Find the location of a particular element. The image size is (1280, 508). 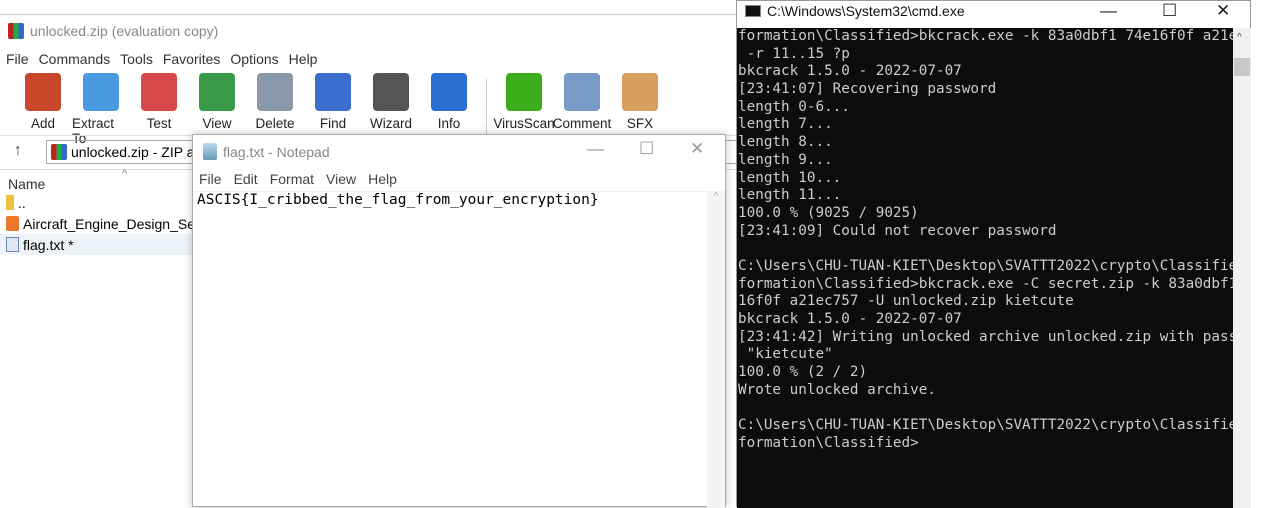

console-line: -r 11..15 ?p is located at coordinates (794, 53).